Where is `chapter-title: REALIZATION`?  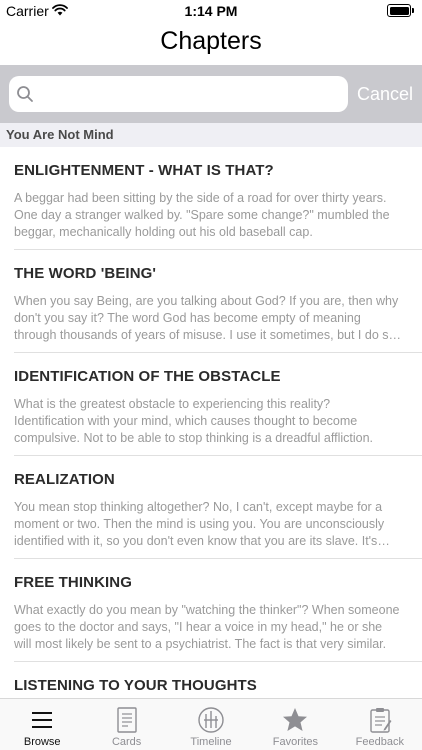
chapter-title: REALIZATION is located at coordinates (64, 479).